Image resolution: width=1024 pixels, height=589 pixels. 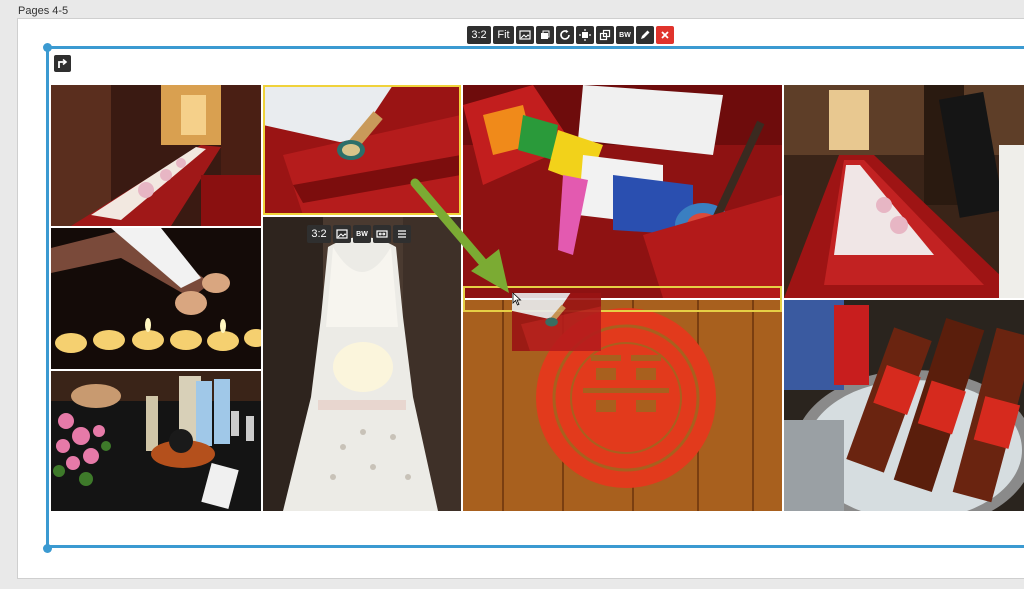 What do you see at coordinates (156, 155) in the screenshot?
I see `photo-banquet-hall-left` at bounding box center [156, 155].